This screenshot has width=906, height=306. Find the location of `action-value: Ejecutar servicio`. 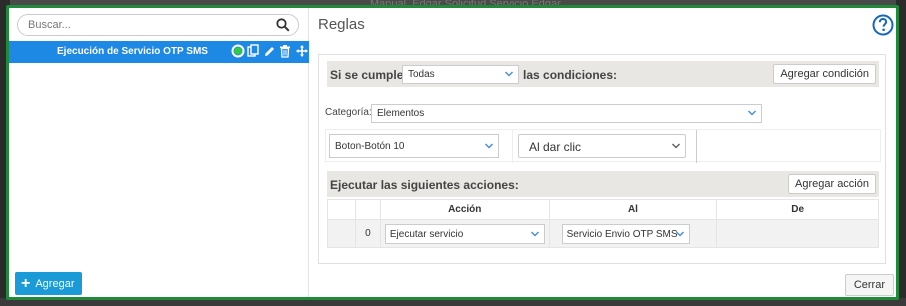

action-value: Ejecutar servicio is located at coordinates (426, 234).